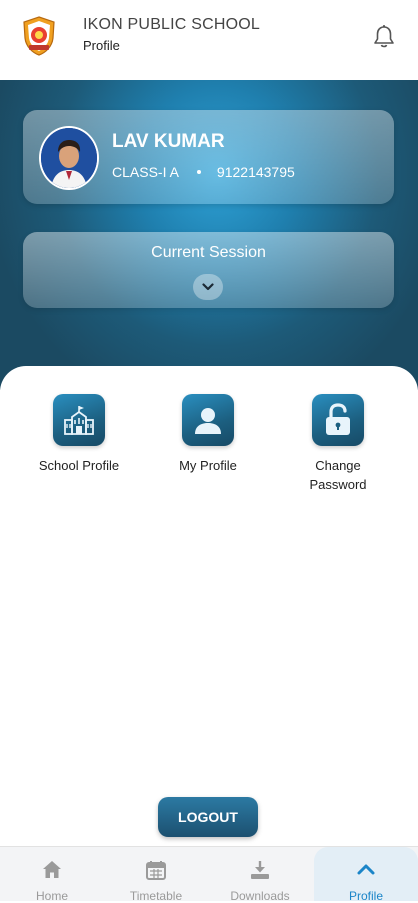 The height and width of the screenshot is (903, 418). Describe the element at coordinates (79, 465) in the screenshot. I see `tile-label-school-profile: School Profile` at that location.